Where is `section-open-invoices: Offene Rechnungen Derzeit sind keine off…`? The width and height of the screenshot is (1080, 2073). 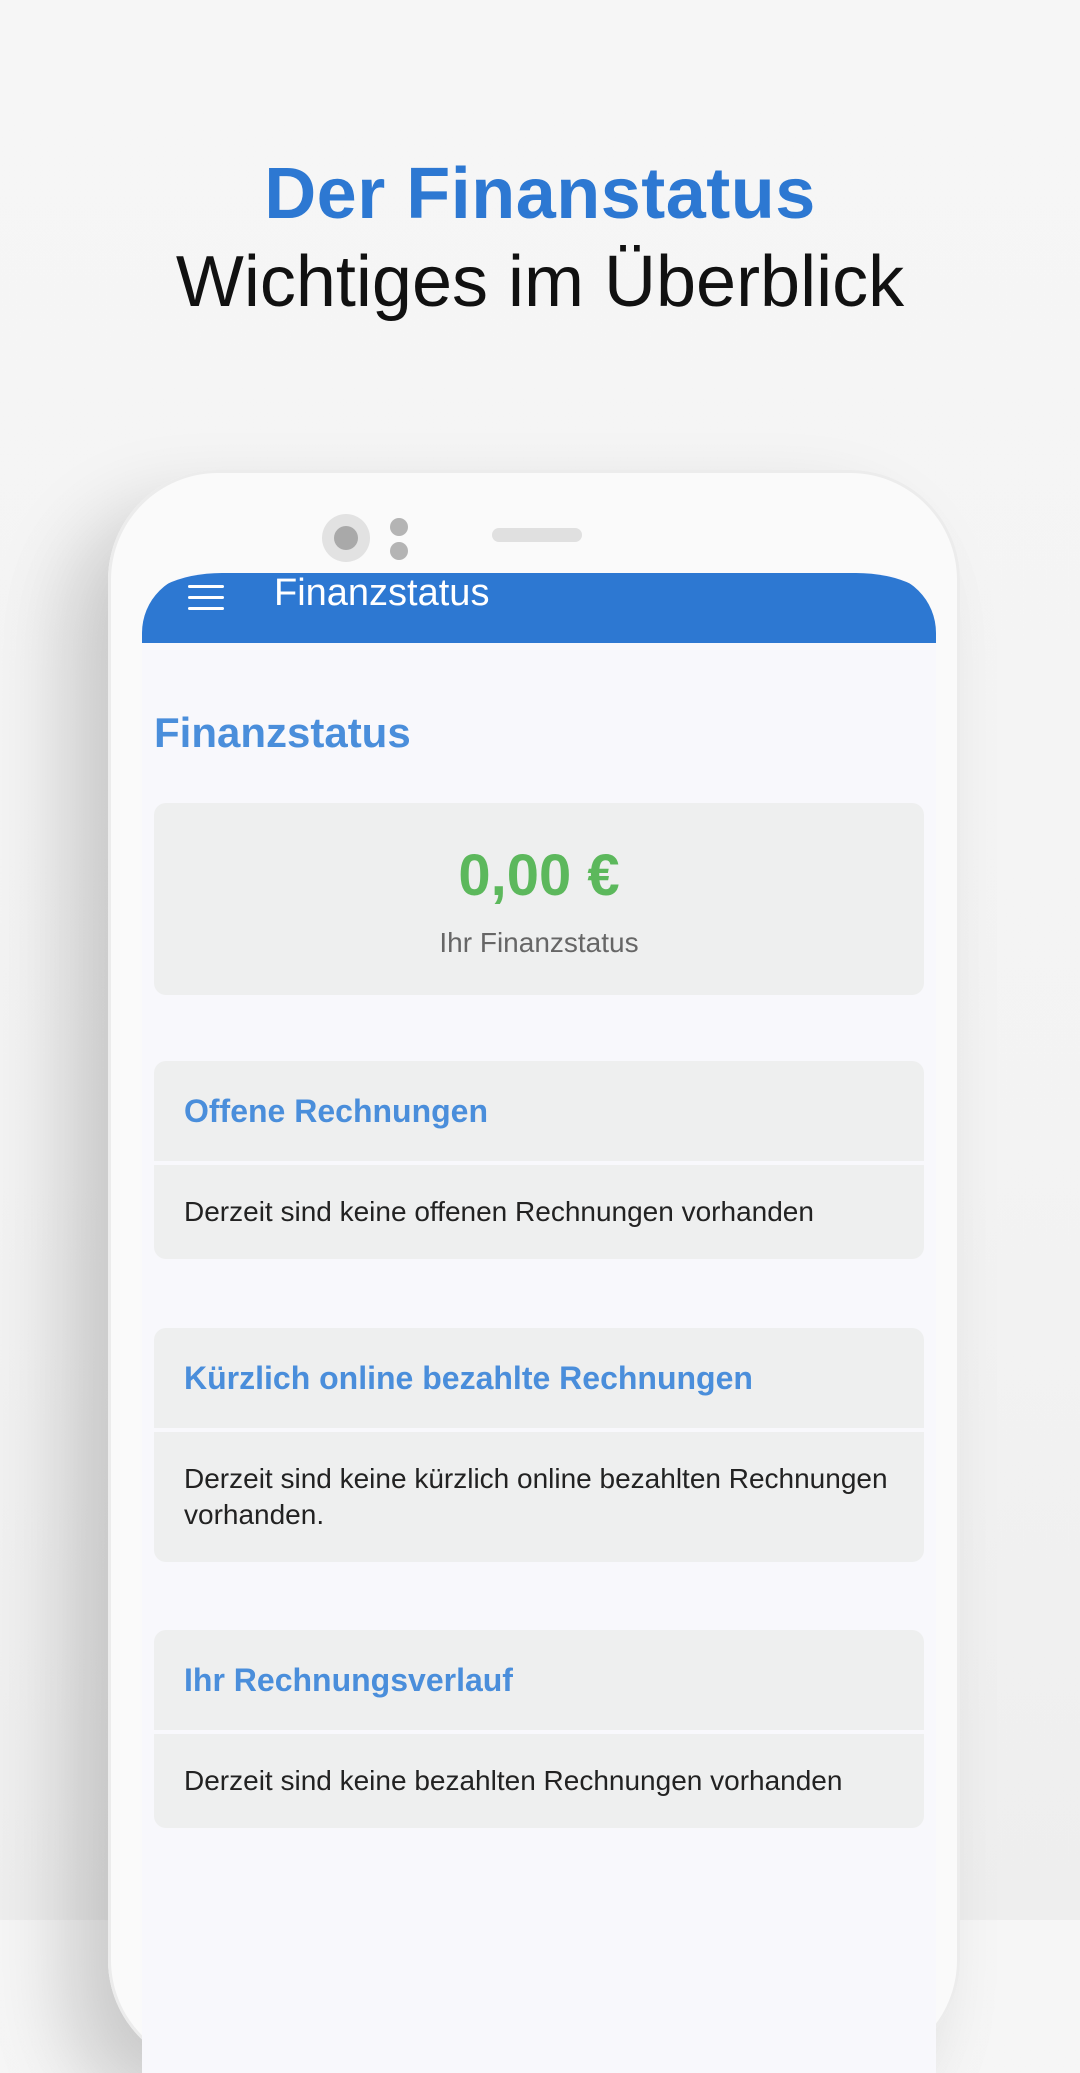
section-open-invoices: Offene Rechnungen Derzeit sind keine off… is located at coordinates (539, 1160).